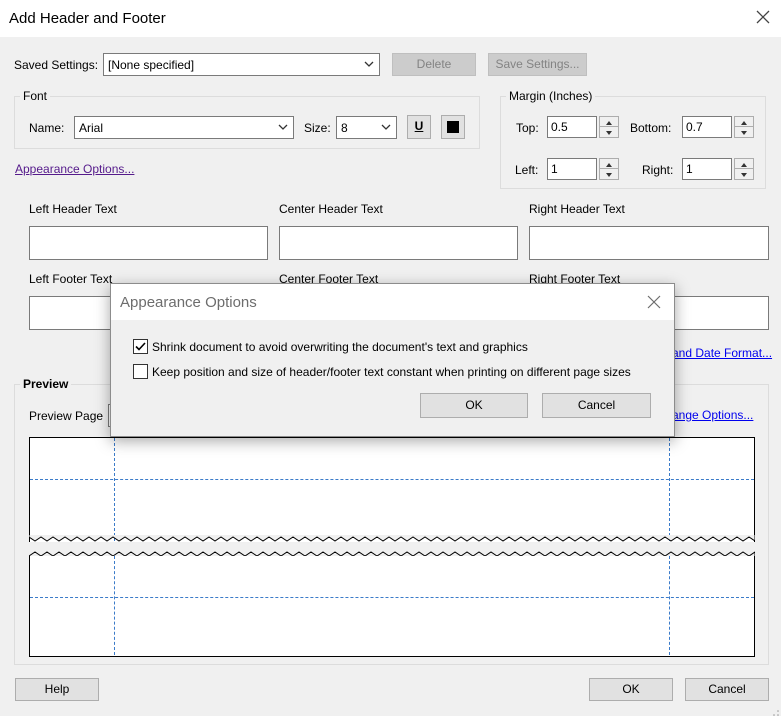 The image size is (781, 716). Describe the element at coordinates (551, 96) in the screenshot. I see `margin-group-title: Margin (Inches)` at that location.